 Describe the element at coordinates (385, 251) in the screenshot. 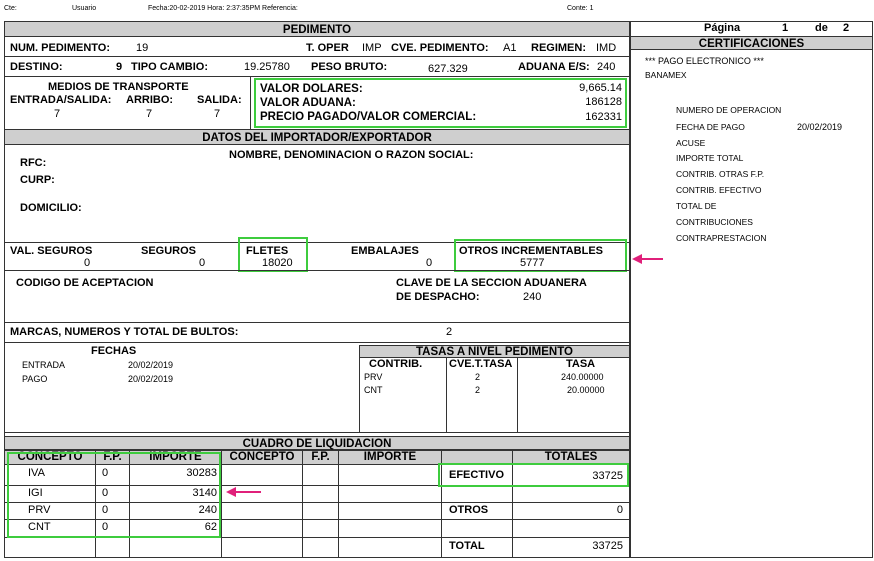

I see `embalajes-label: EMBALAJES` at that location.